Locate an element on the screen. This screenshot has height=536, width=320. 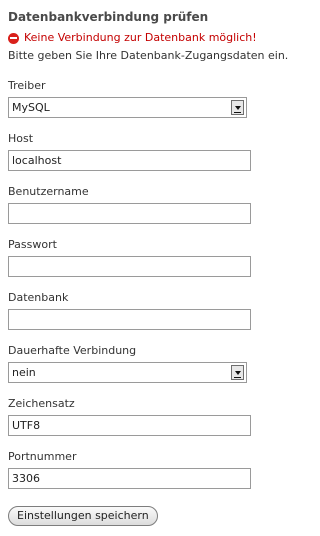
persistent-field: Dauerhafte Verbindung nein is located at coordinates (127, 363).